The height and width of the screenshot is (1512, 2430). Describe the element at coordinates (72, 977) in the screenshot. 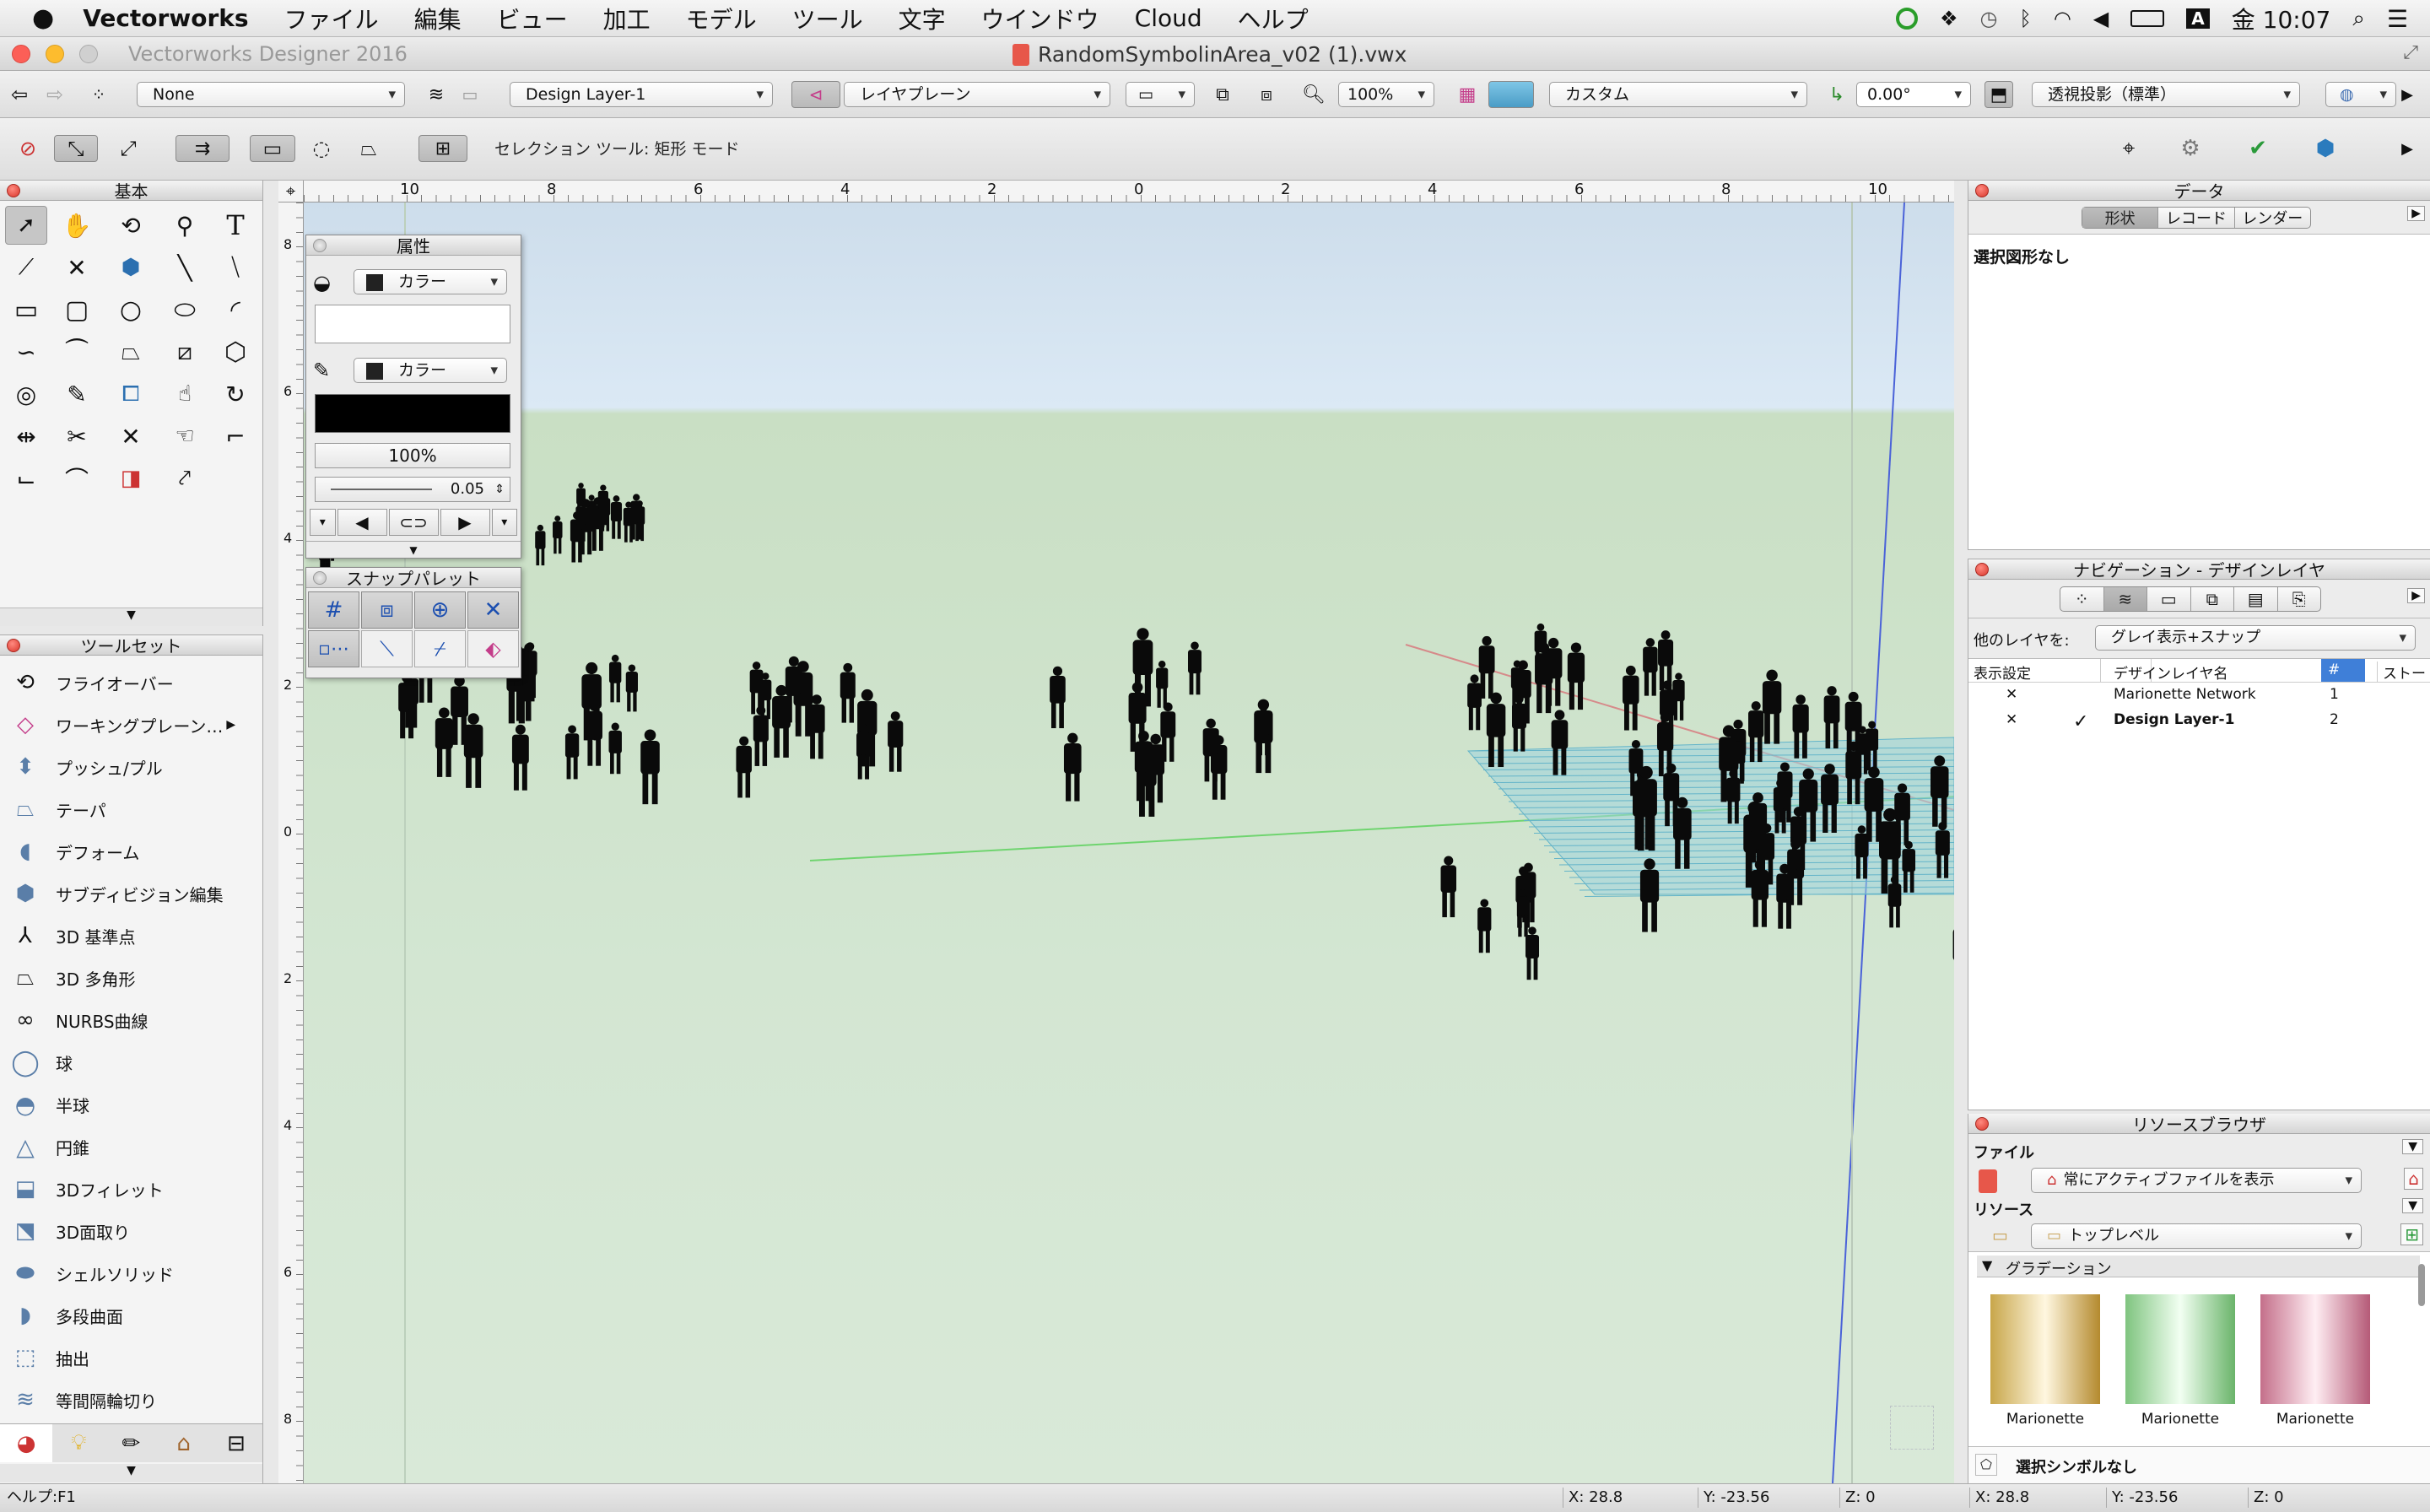

I see `toolset-item-3d-polygon: ⏢ 3D 多角形` at that location.